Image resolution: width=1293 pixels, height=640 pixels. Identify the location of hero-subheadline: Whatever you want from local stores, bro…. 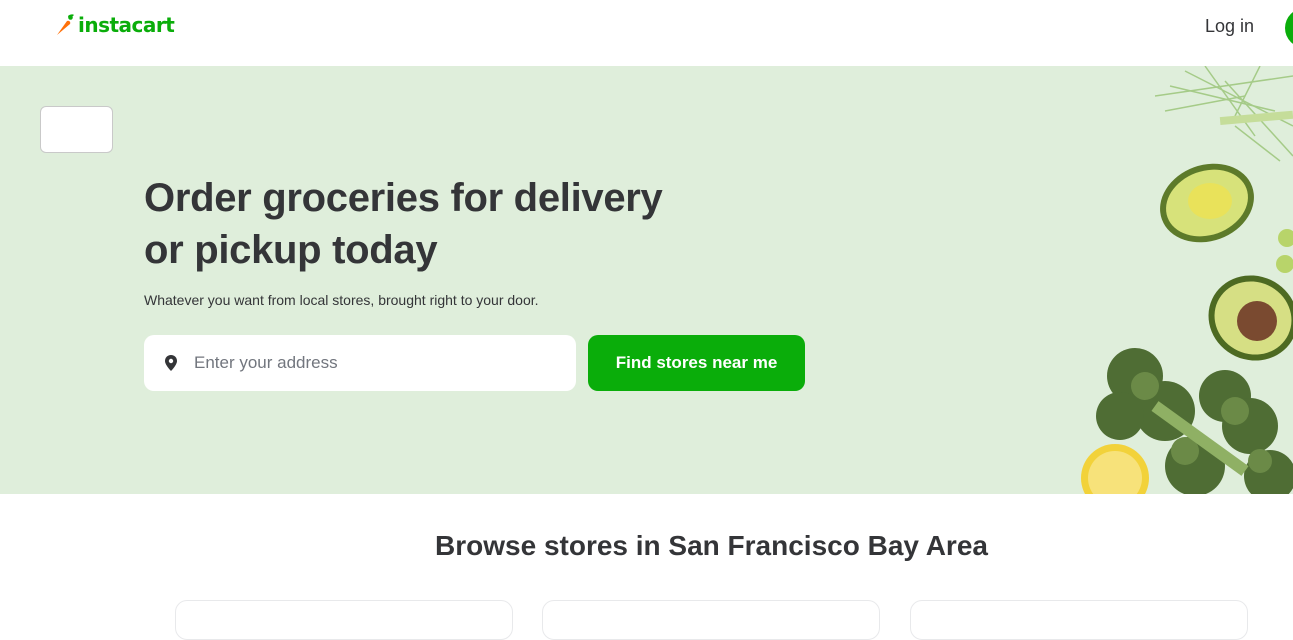
(341, 300).